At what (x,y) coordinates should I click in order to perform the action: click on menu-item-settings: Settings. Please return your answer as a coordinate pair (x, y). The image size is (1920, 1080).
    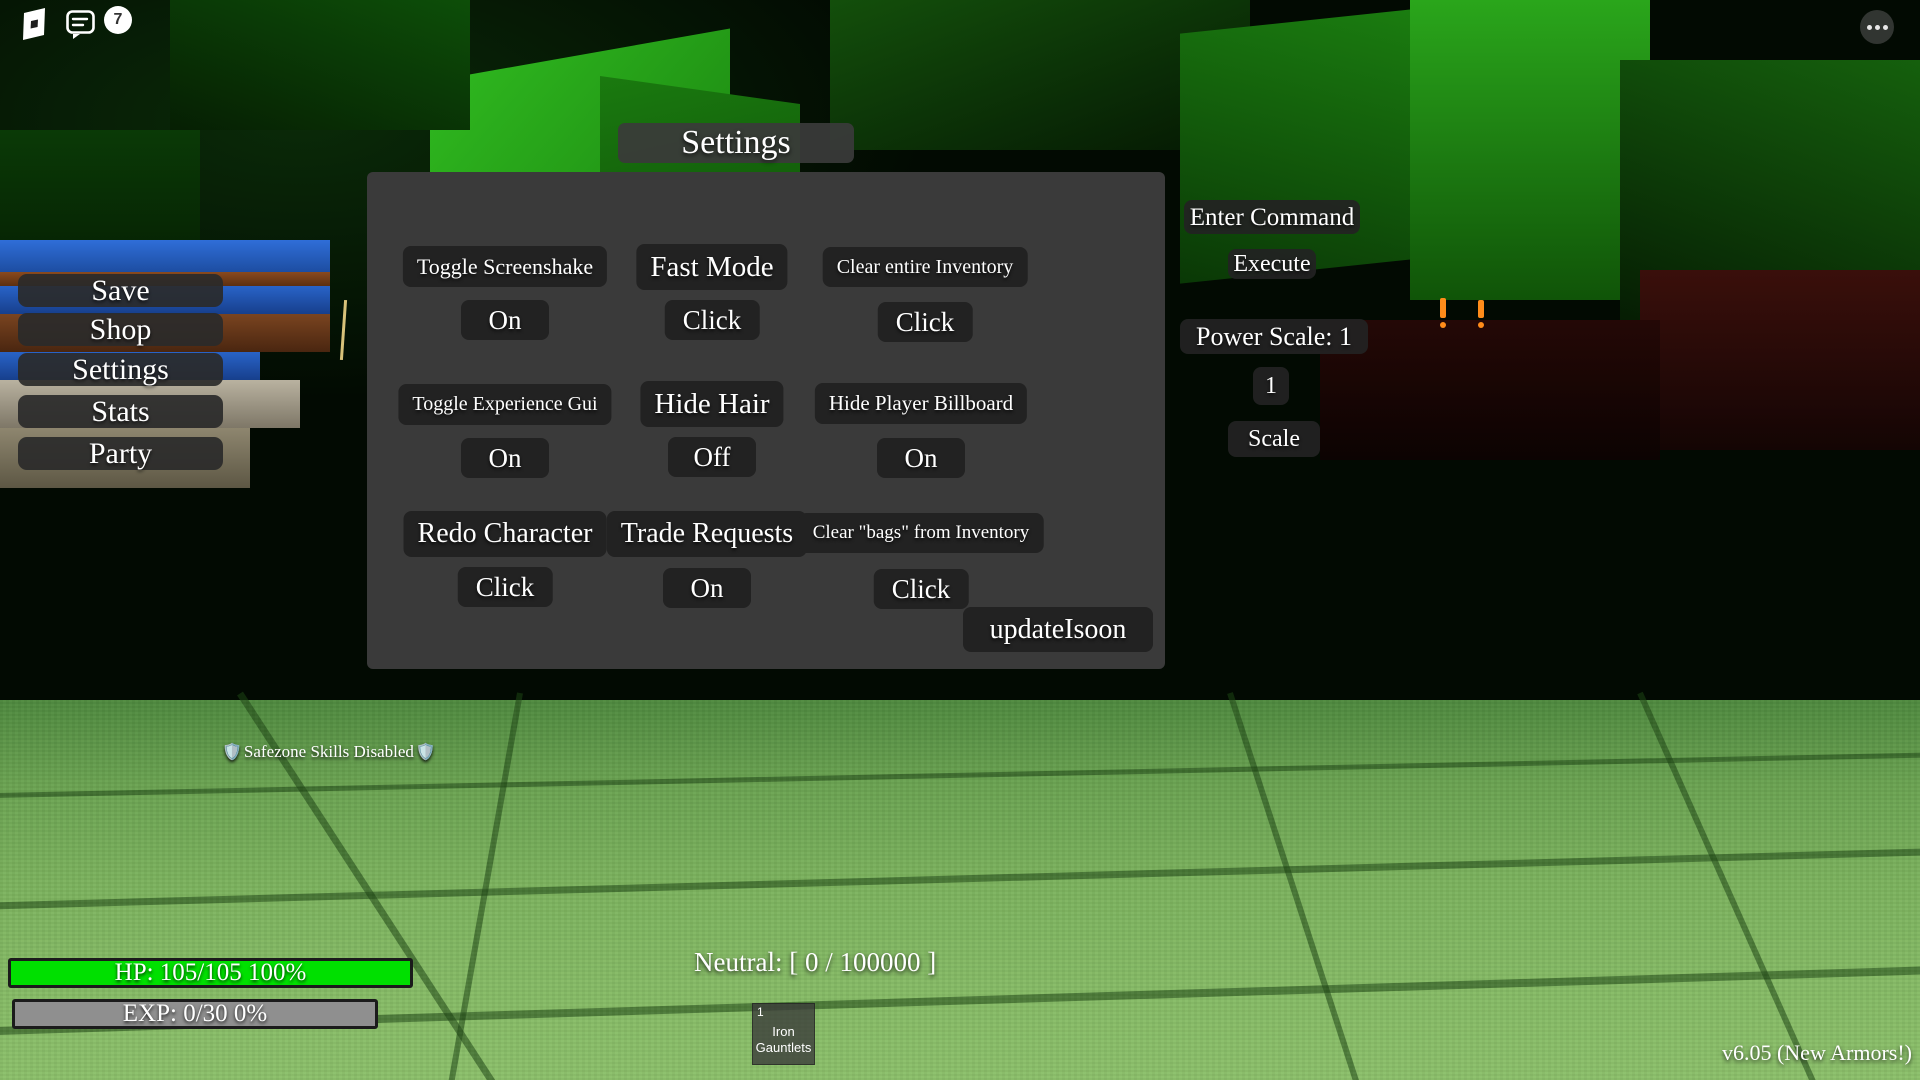
    Looking at the image, I should click on (120, 369).